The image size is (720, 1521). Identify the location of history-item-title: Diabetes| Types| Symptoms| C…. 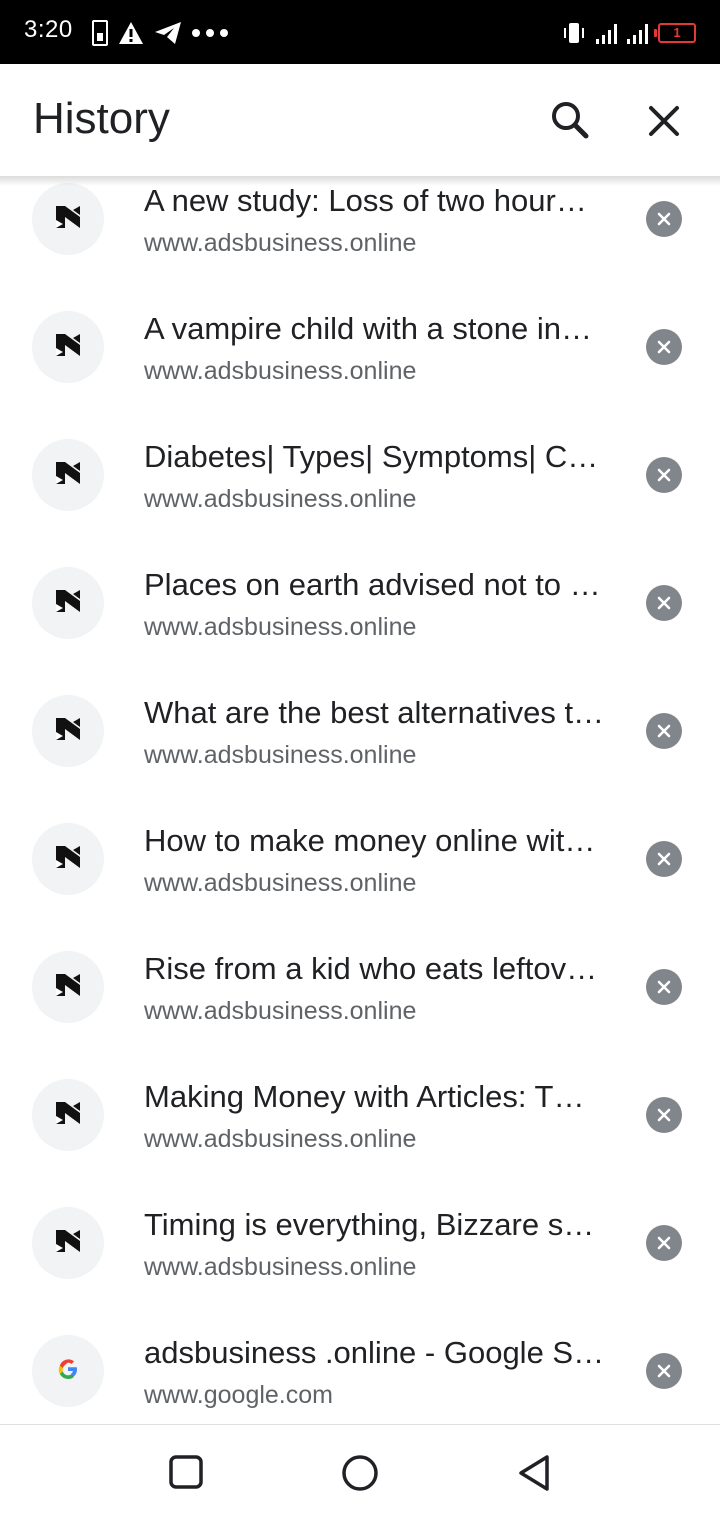
(371, 456).